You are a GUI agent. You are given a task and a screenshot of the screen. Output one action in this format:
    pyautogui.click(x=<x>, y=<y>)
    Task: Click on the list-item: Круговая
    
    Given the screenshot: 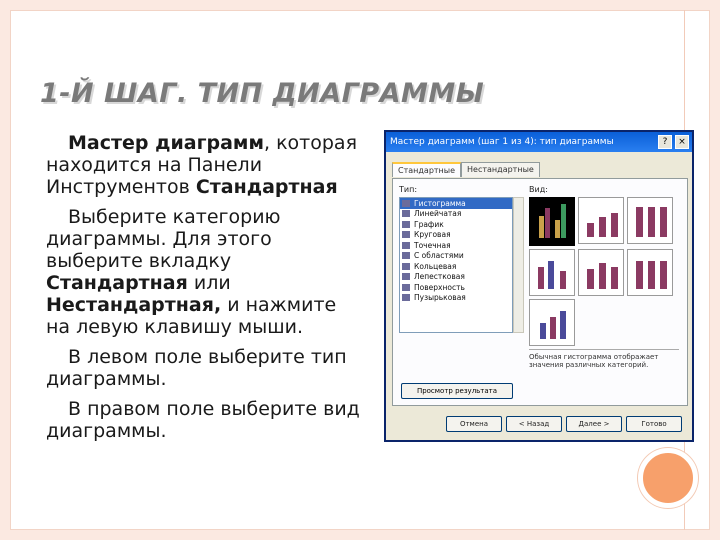 What is the action you would take?
    pyautogui.click(x=456, y=235)
    